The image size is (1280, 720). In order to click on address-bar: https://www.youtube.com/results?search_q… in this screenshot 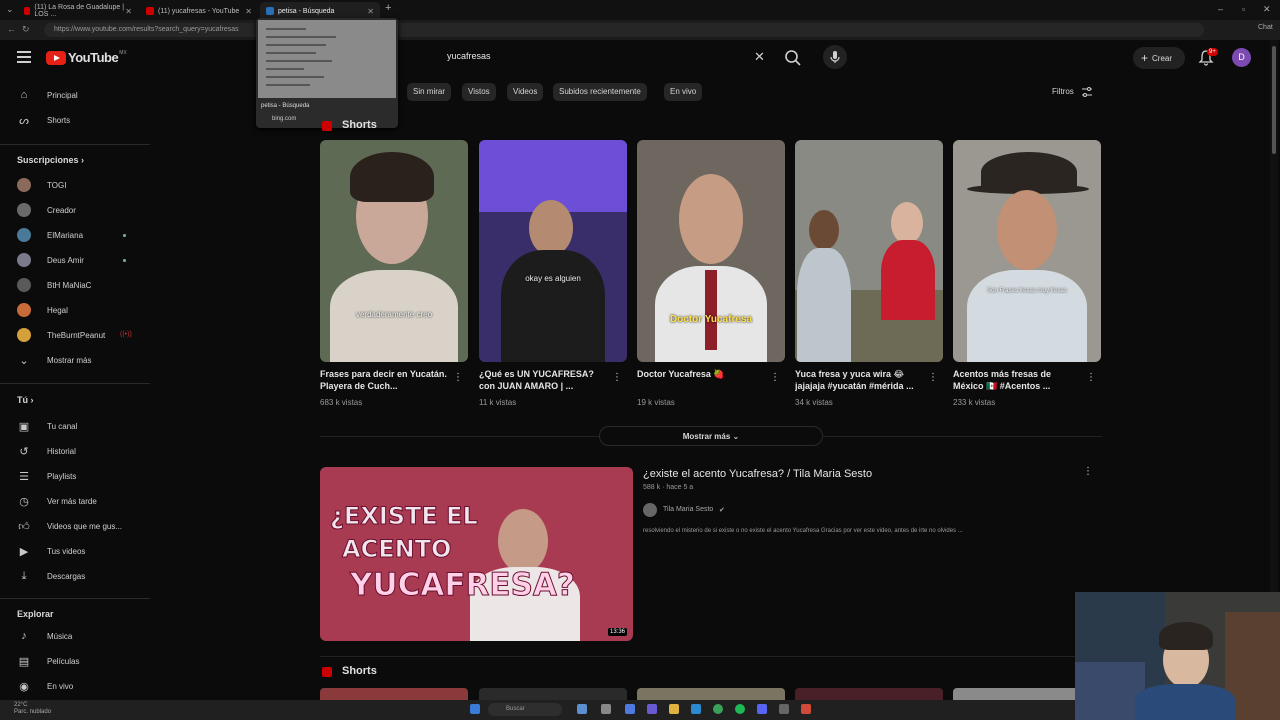, I will do `click(624, 30)`.